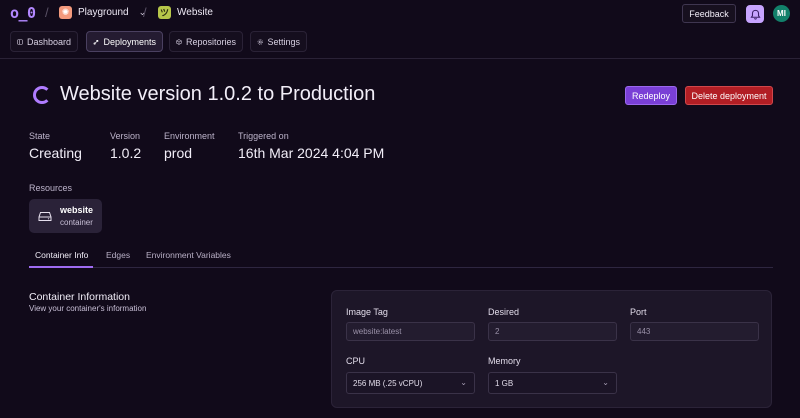 Image resolution: width=800 pixels, height=418 pixels. Describe the element at coordinates (79, 297) in the screenshot. I see `section-title: Container Information` at that location.